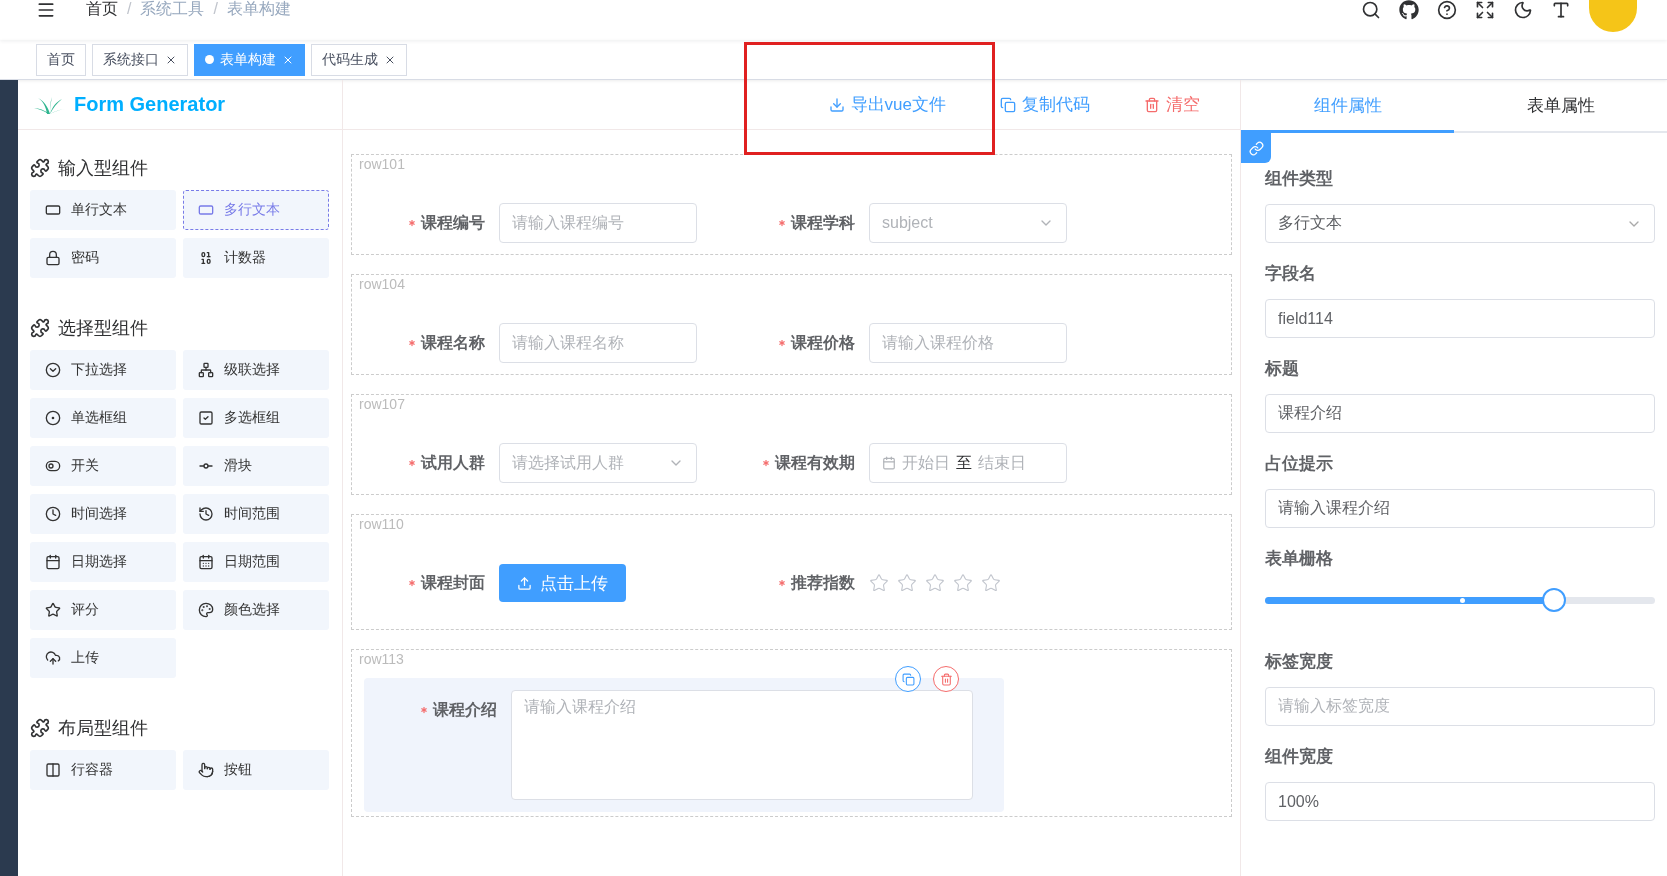 The width and height of the screenshot is (1667, 876). I want to click on checkbox-icon, so click(206, 418).